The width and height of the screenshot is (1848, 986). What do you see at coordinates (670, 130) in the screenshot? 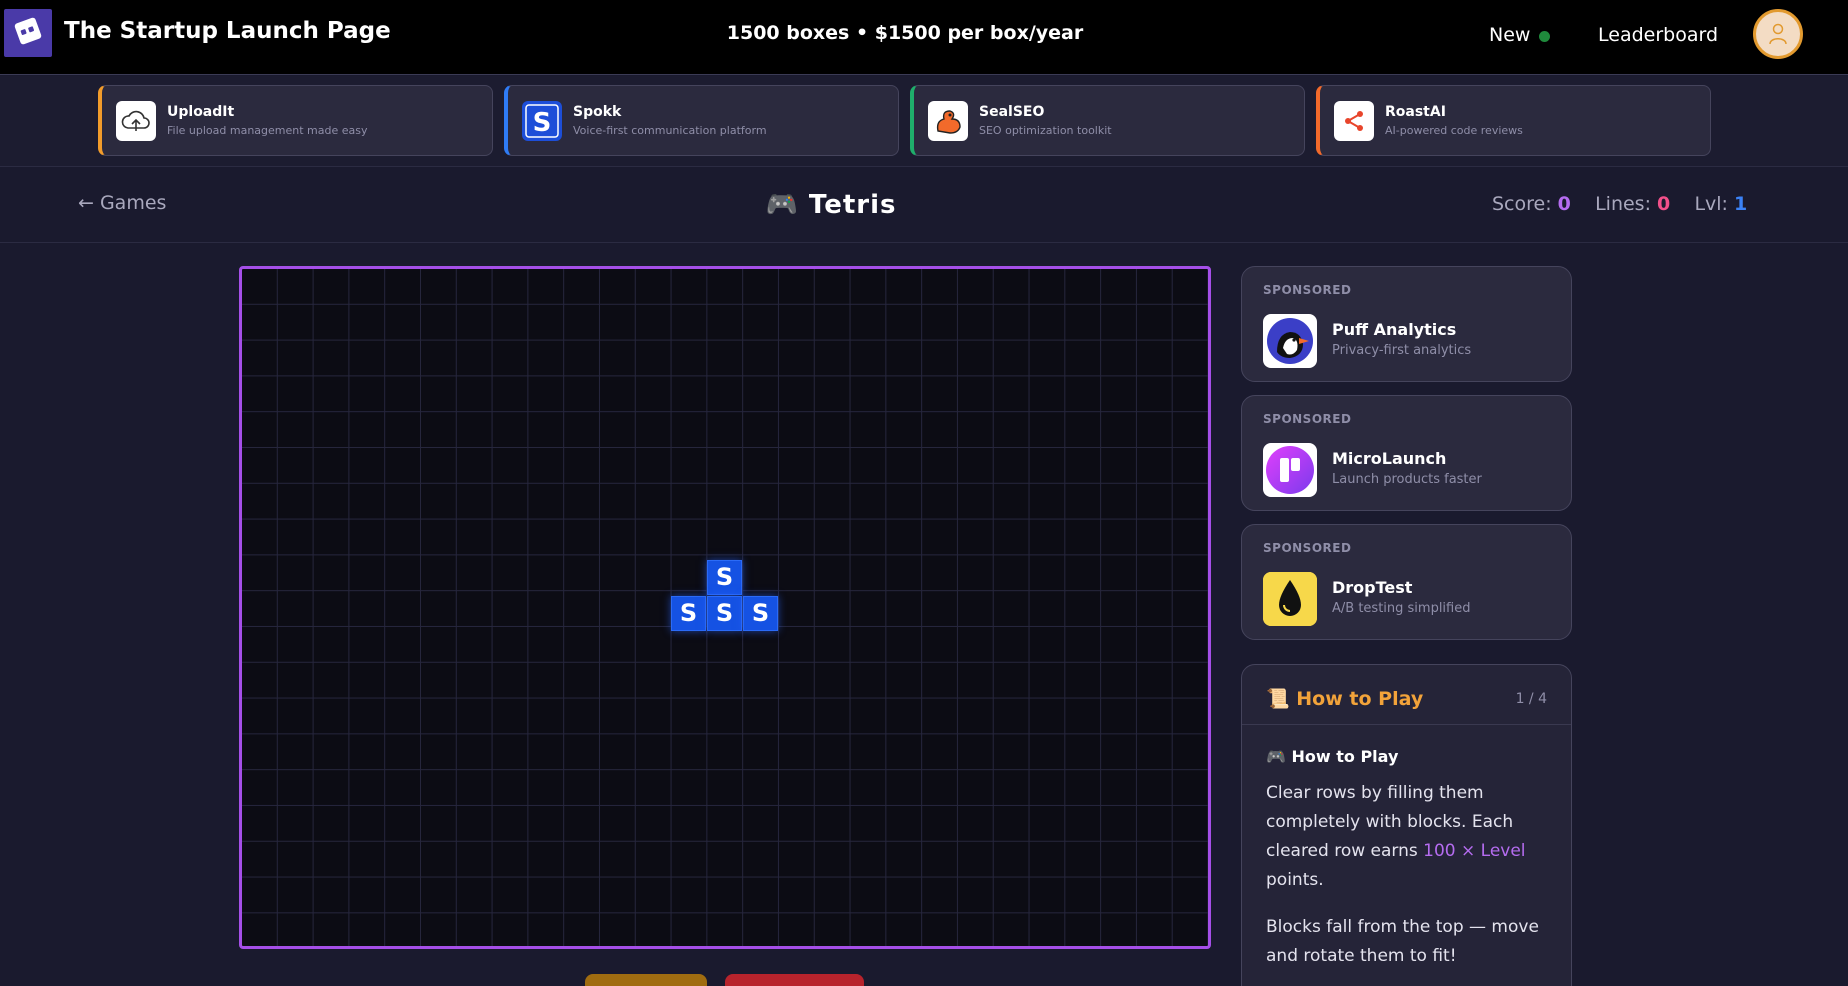
I see `featured-desc: Voice-first communication platform` at bounding box center [670, 130].